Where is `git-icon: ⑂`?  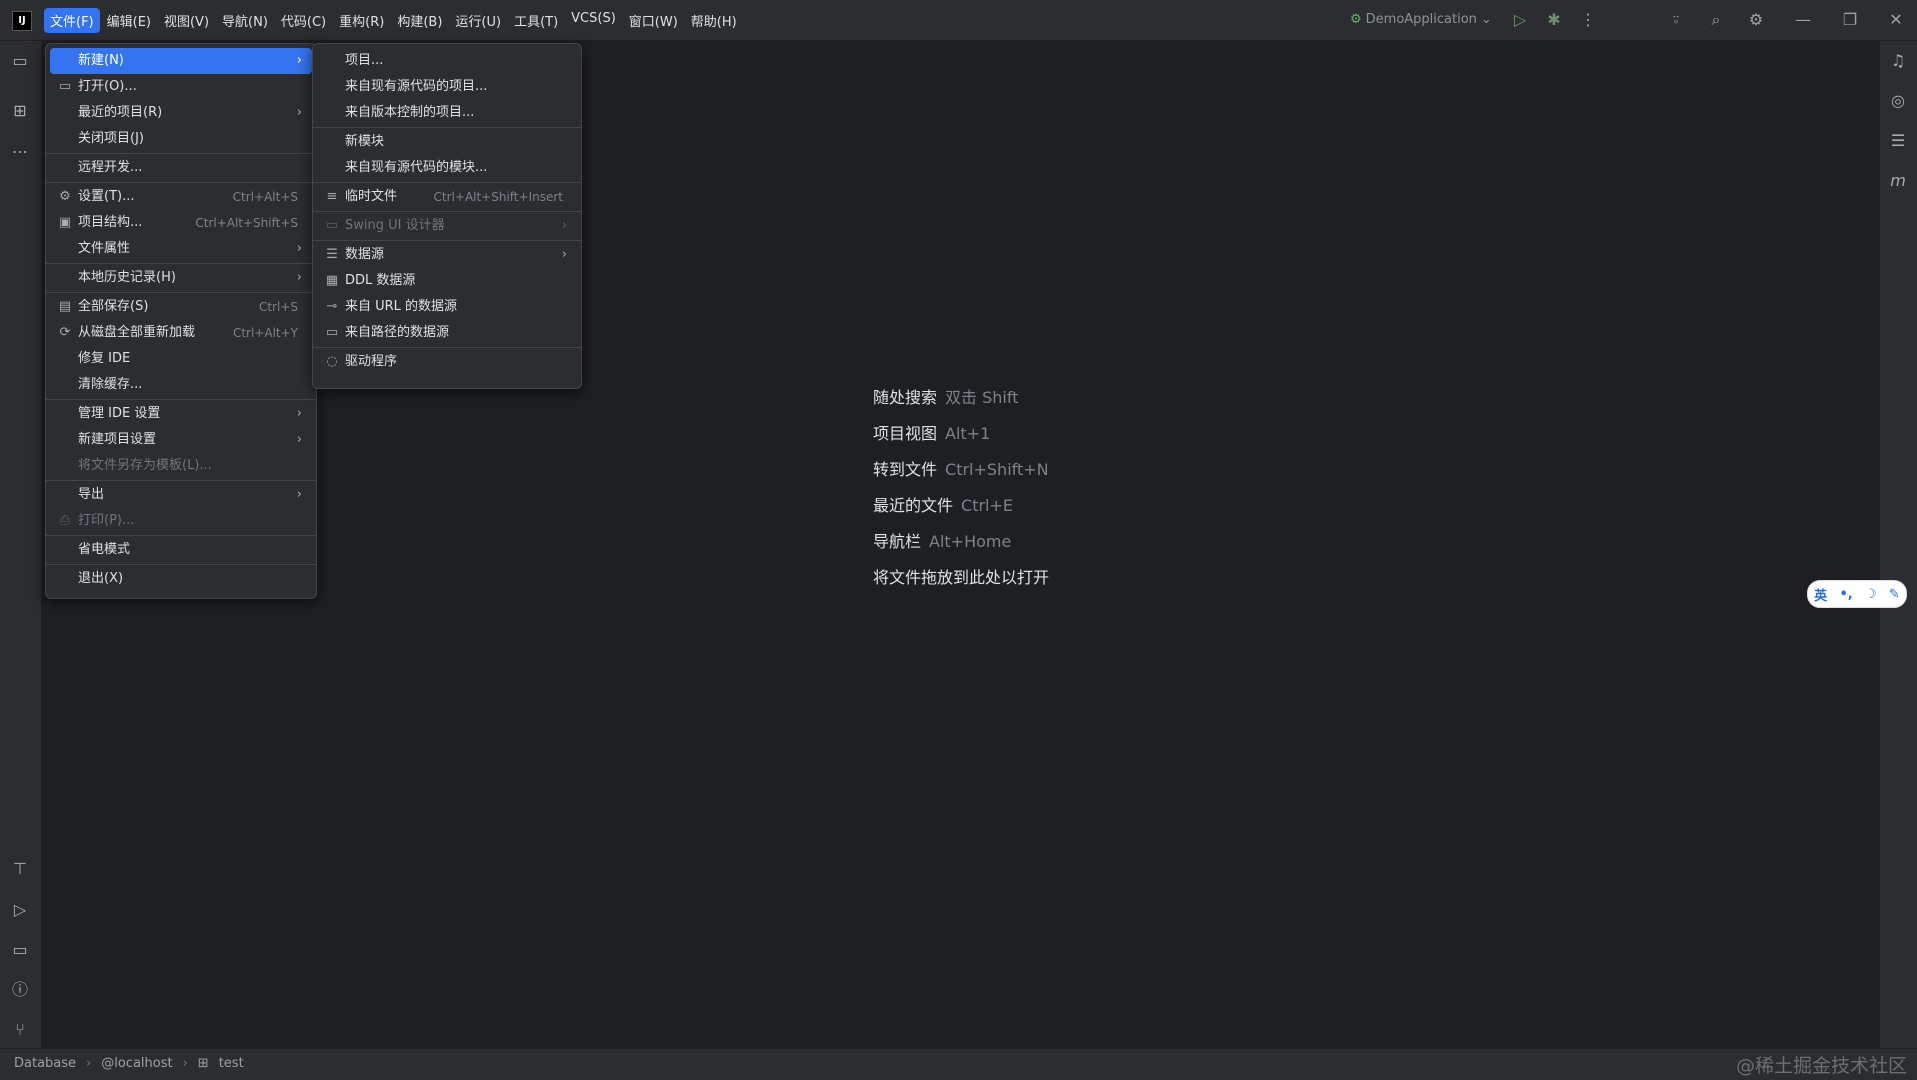
git-icon: ⑂ is located at coordinates (20, 1030).